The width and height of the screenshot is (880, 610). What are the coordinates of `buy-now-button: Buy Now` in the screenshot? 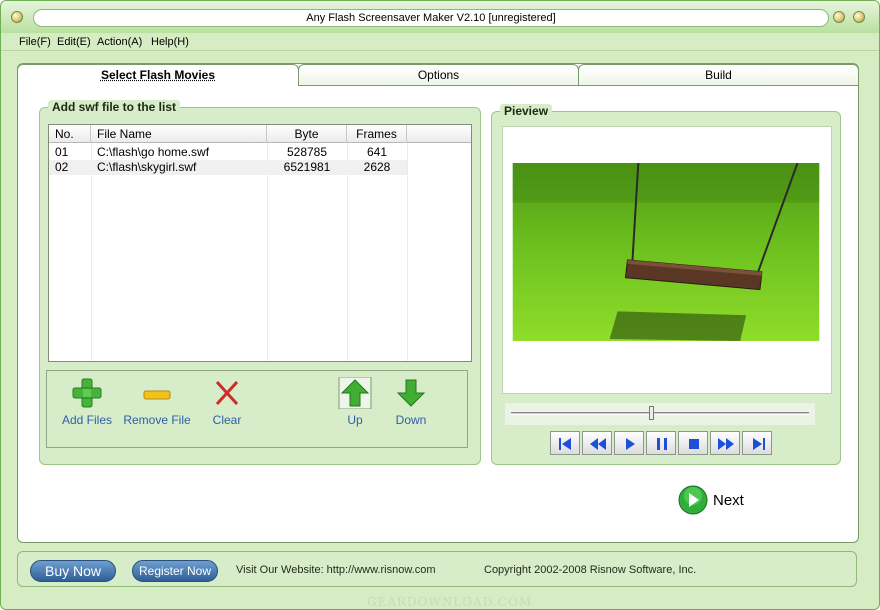 It's located at (73, 571).